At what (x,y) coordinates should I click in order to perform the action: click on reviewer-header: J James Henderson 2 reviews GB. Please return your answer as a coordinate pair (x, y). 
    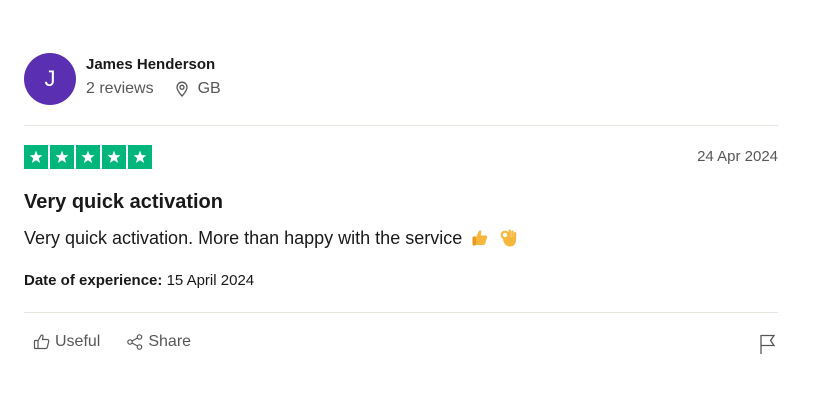
    Looking at the image, I should click on (122, 79).